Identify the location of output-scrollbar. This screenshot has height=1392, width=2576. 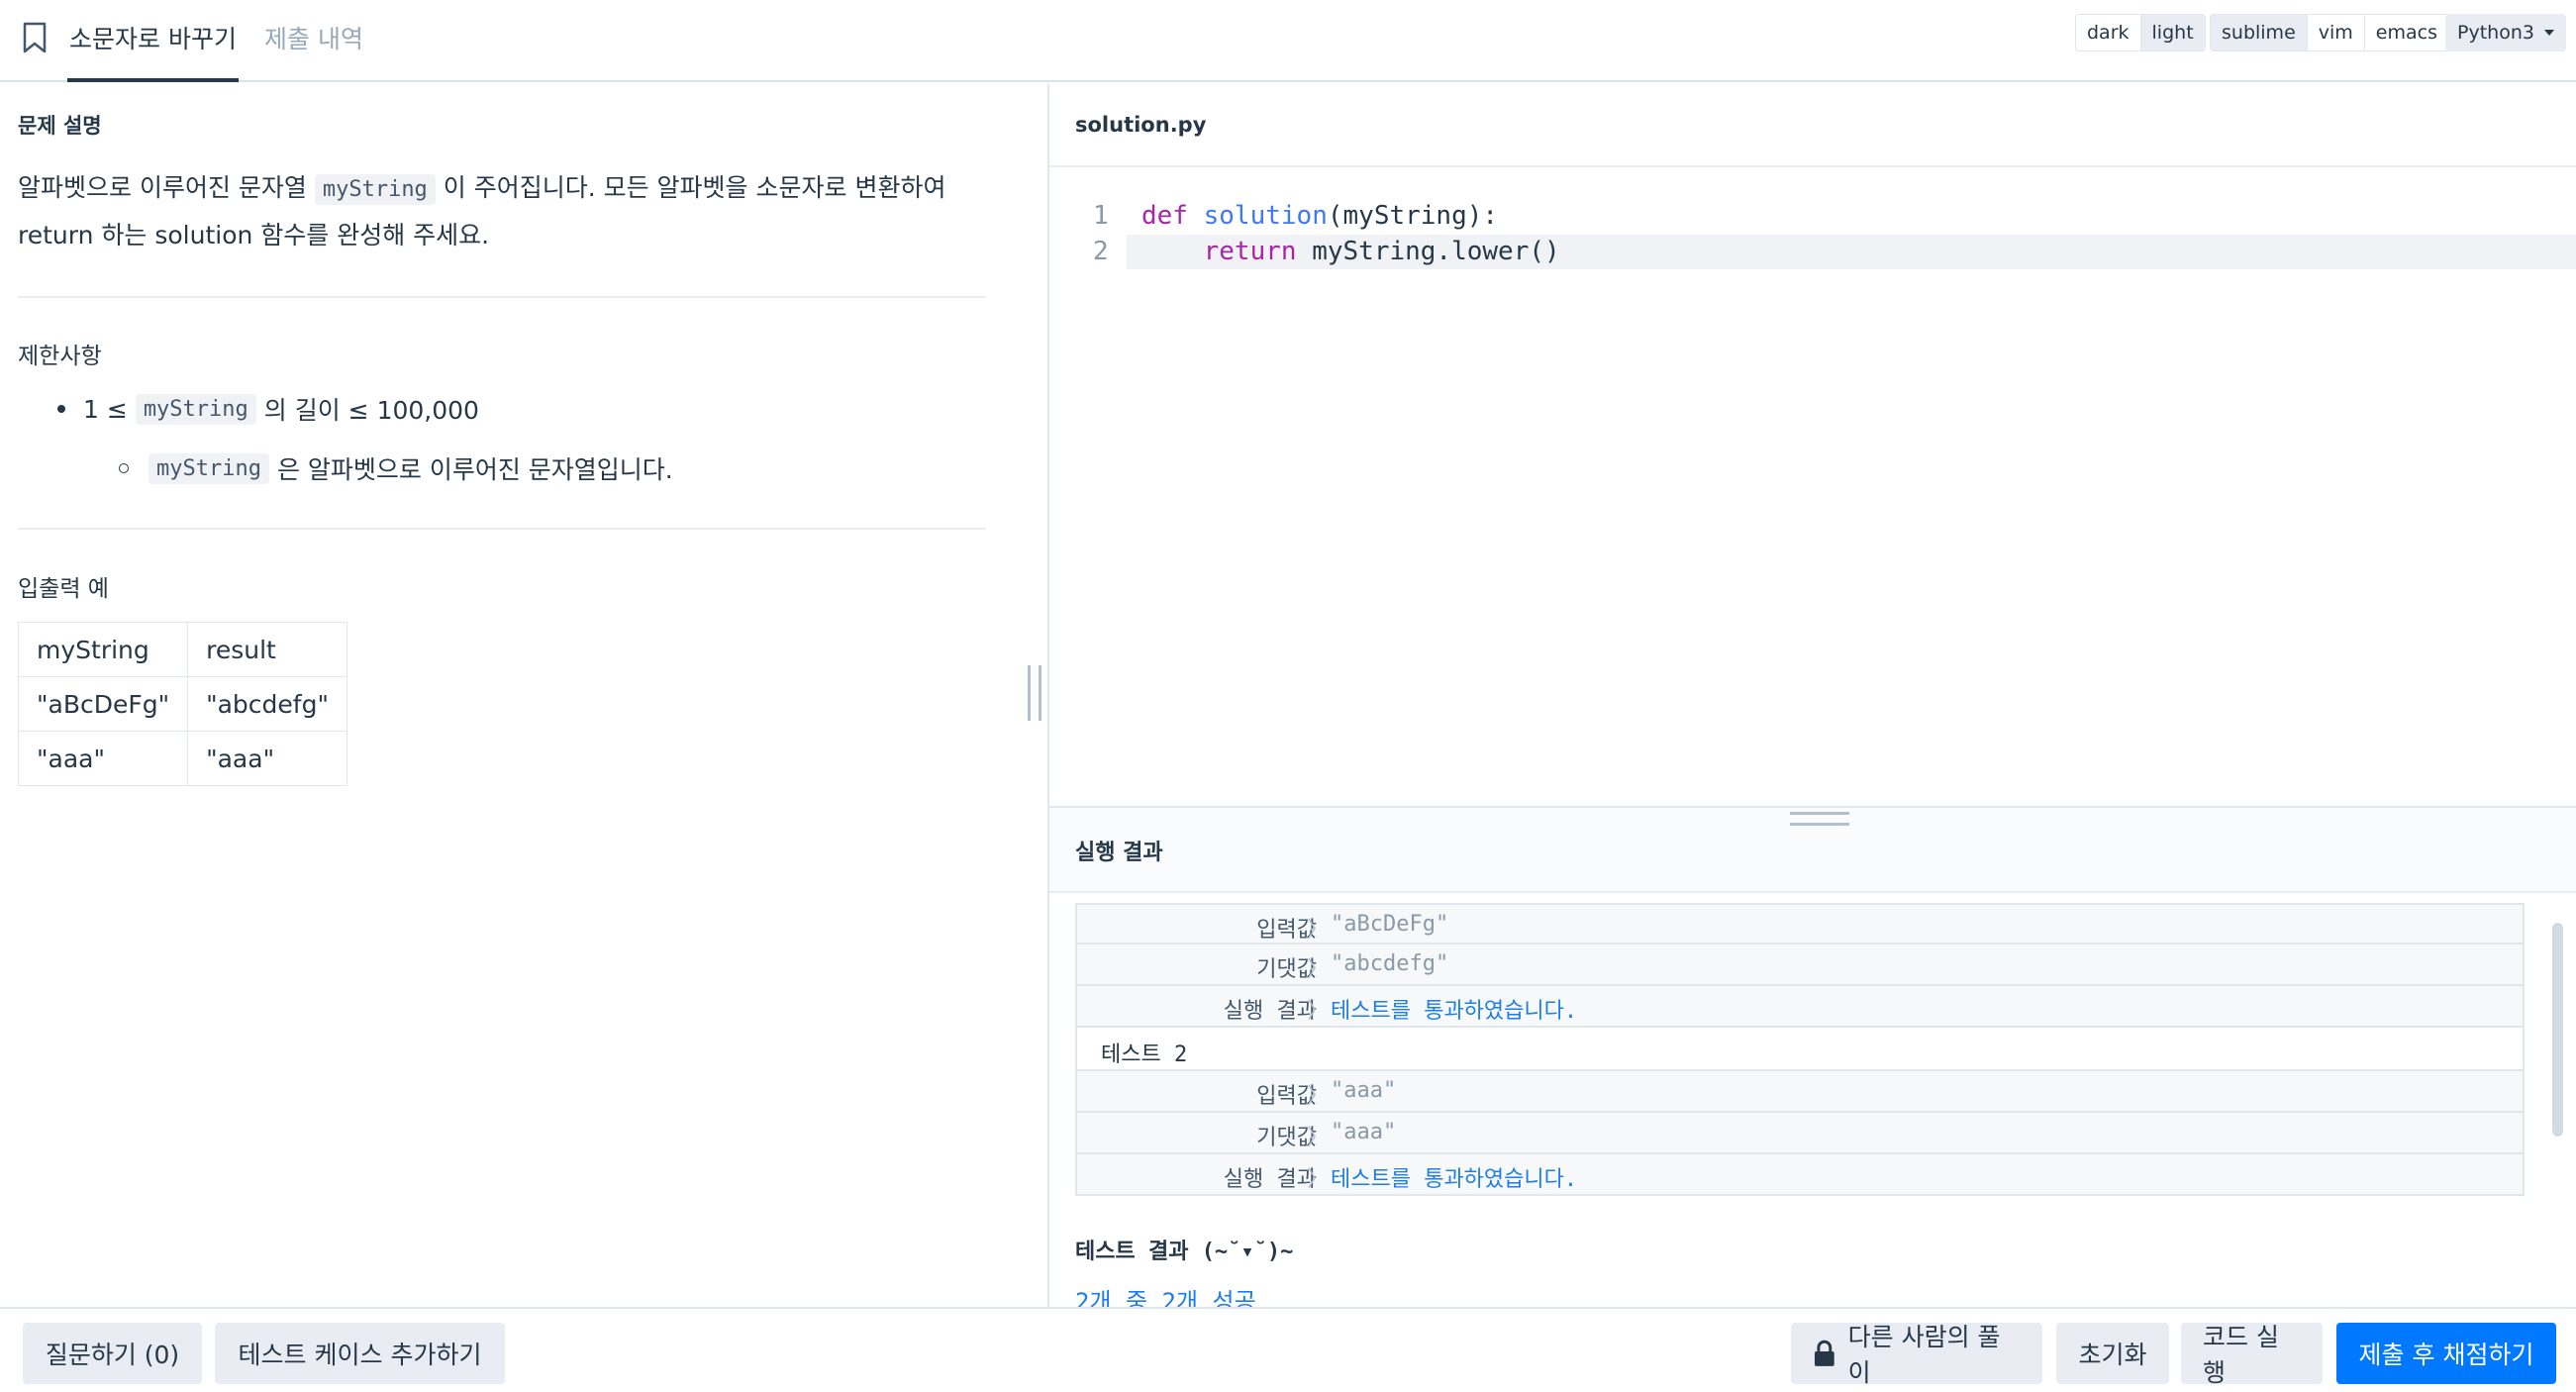
(2558, 1030).